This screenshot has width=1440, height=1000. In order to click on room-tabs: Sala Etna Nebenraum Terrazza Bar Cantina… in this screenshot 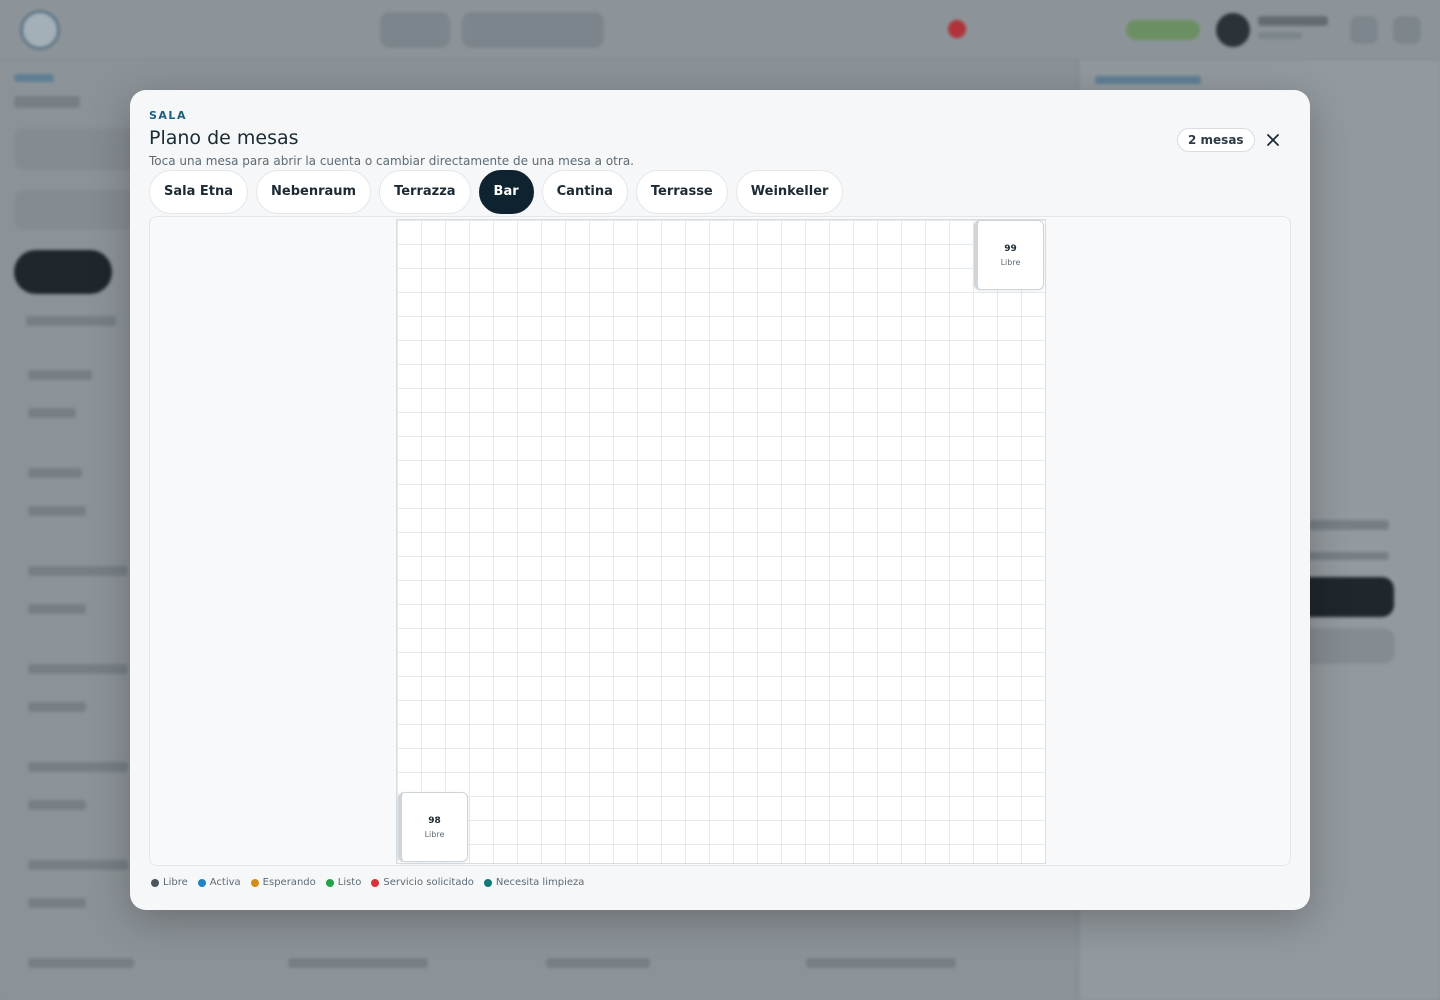, I will do `click(496, 192)`.